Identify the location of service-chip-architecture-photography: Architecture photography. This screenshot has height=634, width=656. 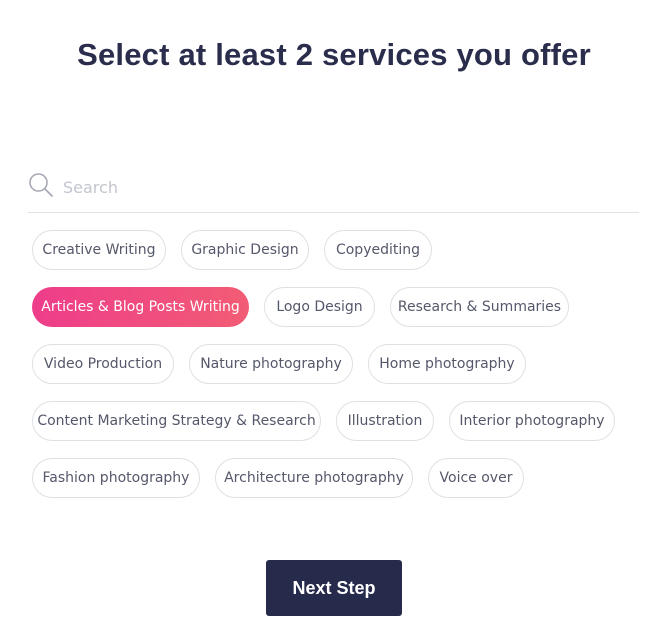
(314, 478).